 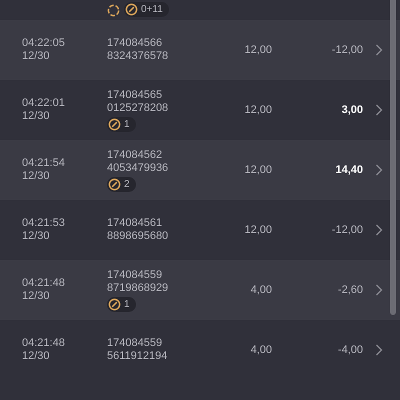 What do you see at coordinates (135, 43) in the screenshot?
I see `order-id-text: 174084566` at bounding box center [135, 43].